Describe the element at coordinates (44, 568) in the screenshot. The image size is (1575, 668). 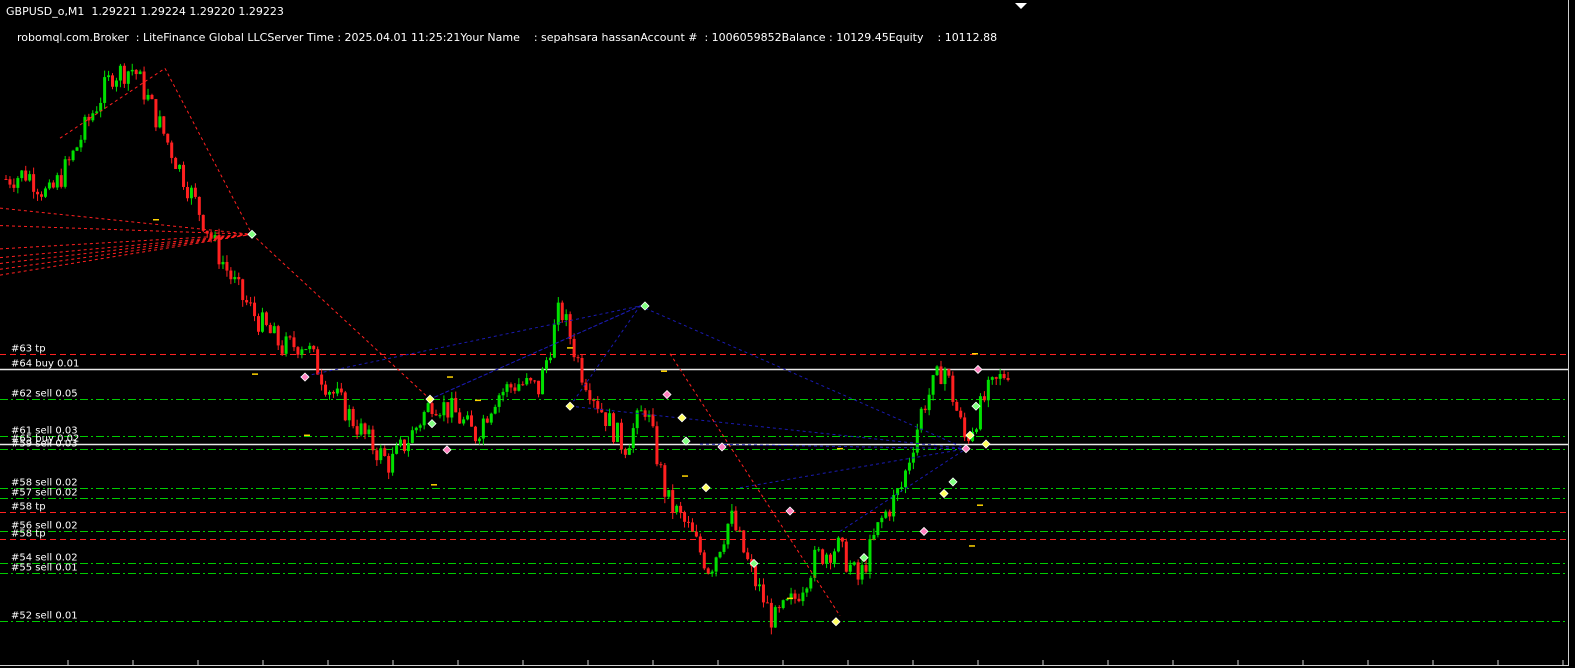
I see `order-level-label: #55 sell 0.01` at that location.